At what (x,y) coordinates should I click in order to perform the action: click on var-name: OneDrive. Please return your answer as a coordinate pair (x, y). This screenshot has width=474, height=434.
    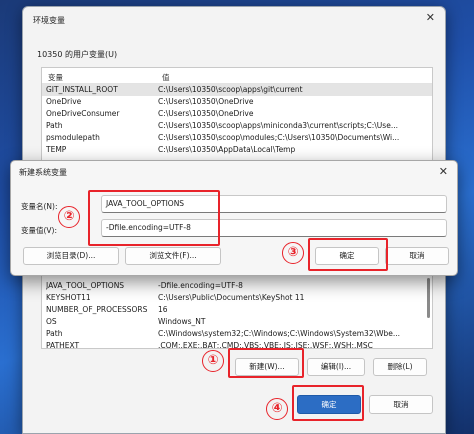
    Looking at the image, I should click on (64, 101).